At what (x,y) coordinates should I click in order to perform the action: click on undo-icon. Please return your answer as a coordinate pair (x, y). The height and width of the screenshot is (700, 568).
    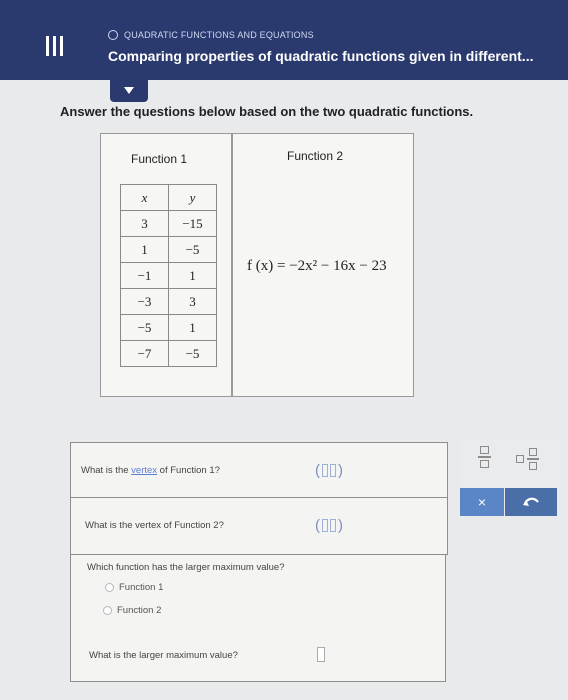
    Looking at the image, I should click on (531, 501).